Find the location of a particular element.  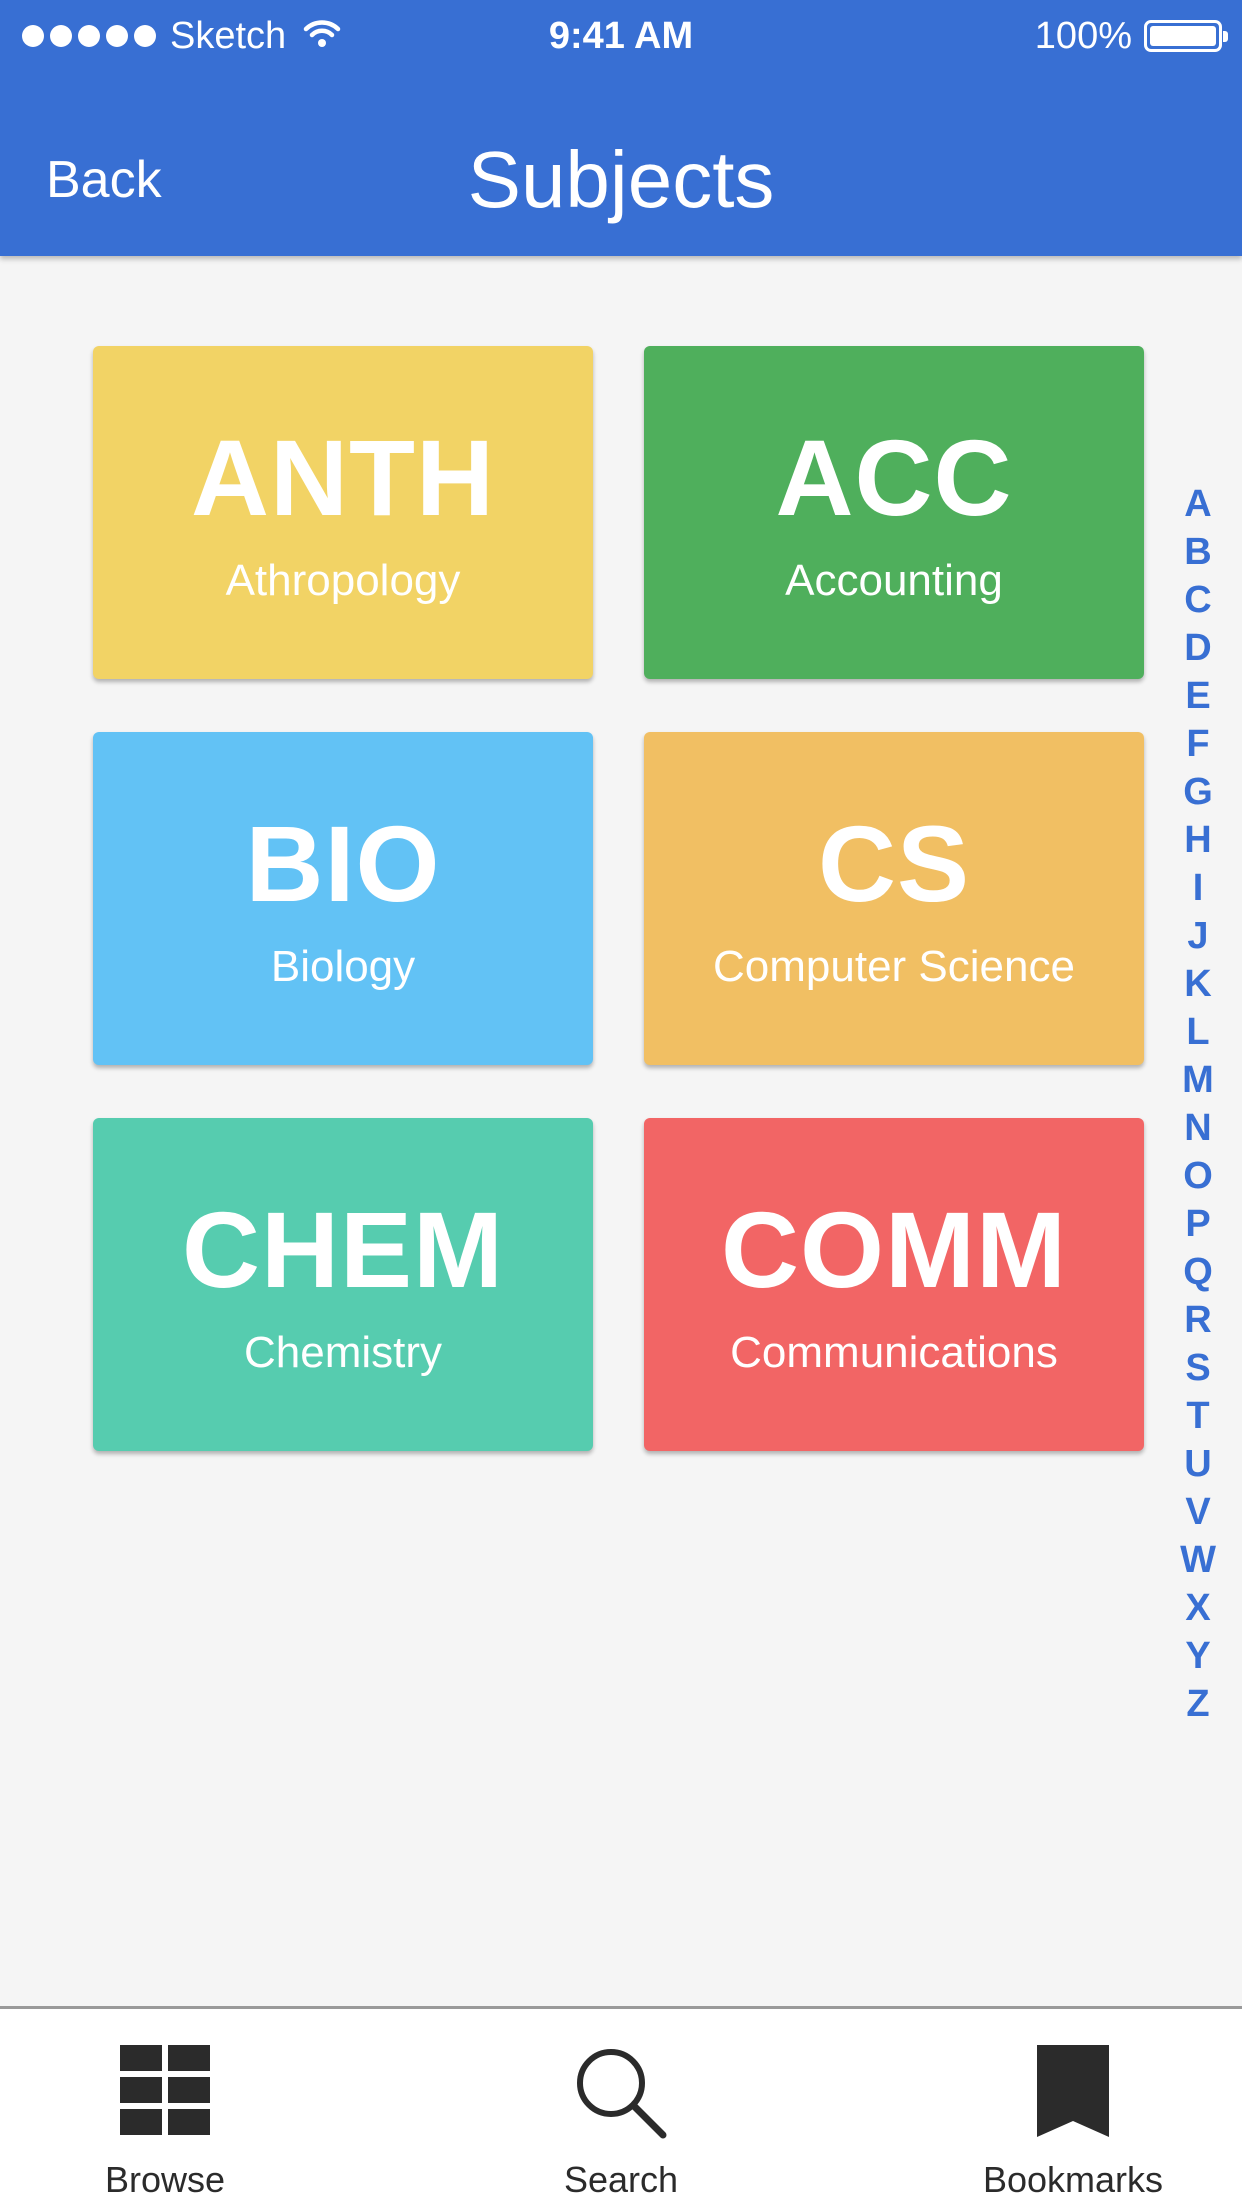

subject-code: COMM is located at coordinates (894, 1249).